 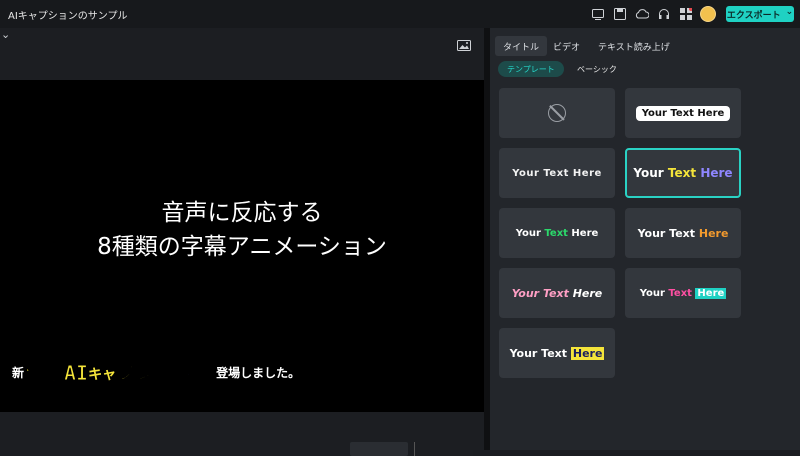 What do you see at coordinates (76, 373) in the screenshot?
I see `caption-part: AI` at bounding box center [76, 373].